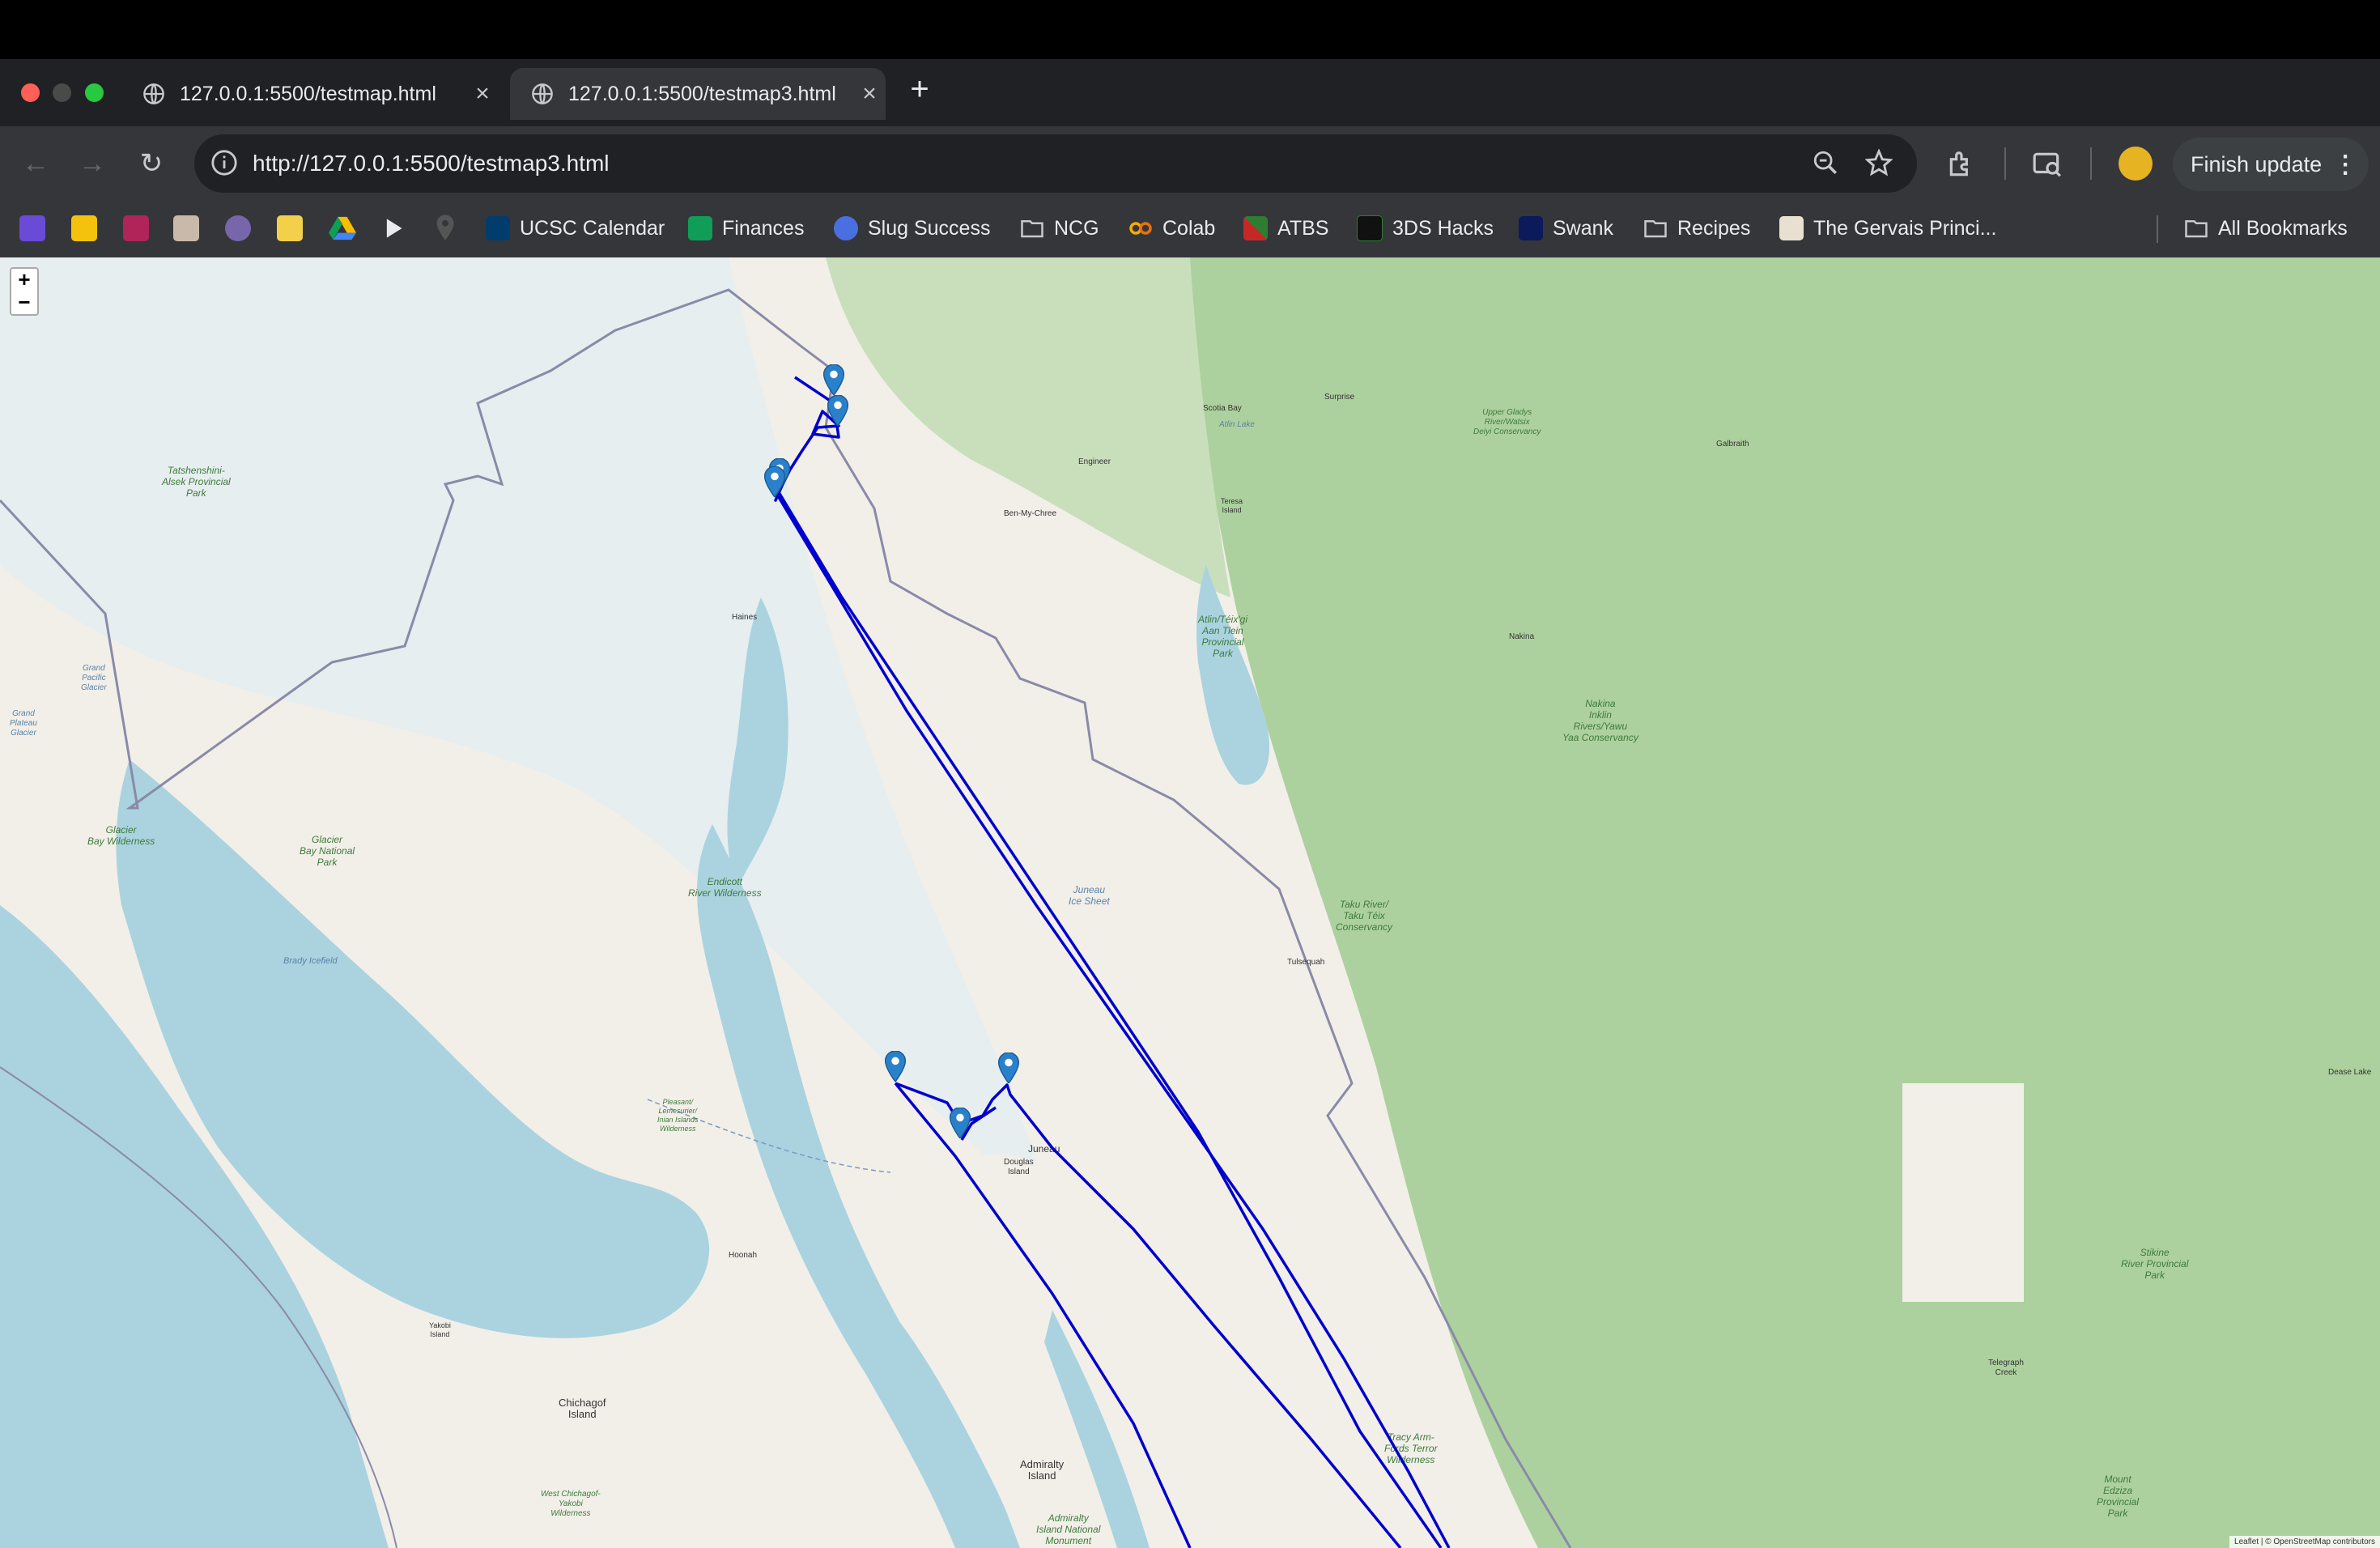 Image resolution: width=2380 pixels, height=1548 pixels. I want to click on sheets-icon, so click(700, 228).